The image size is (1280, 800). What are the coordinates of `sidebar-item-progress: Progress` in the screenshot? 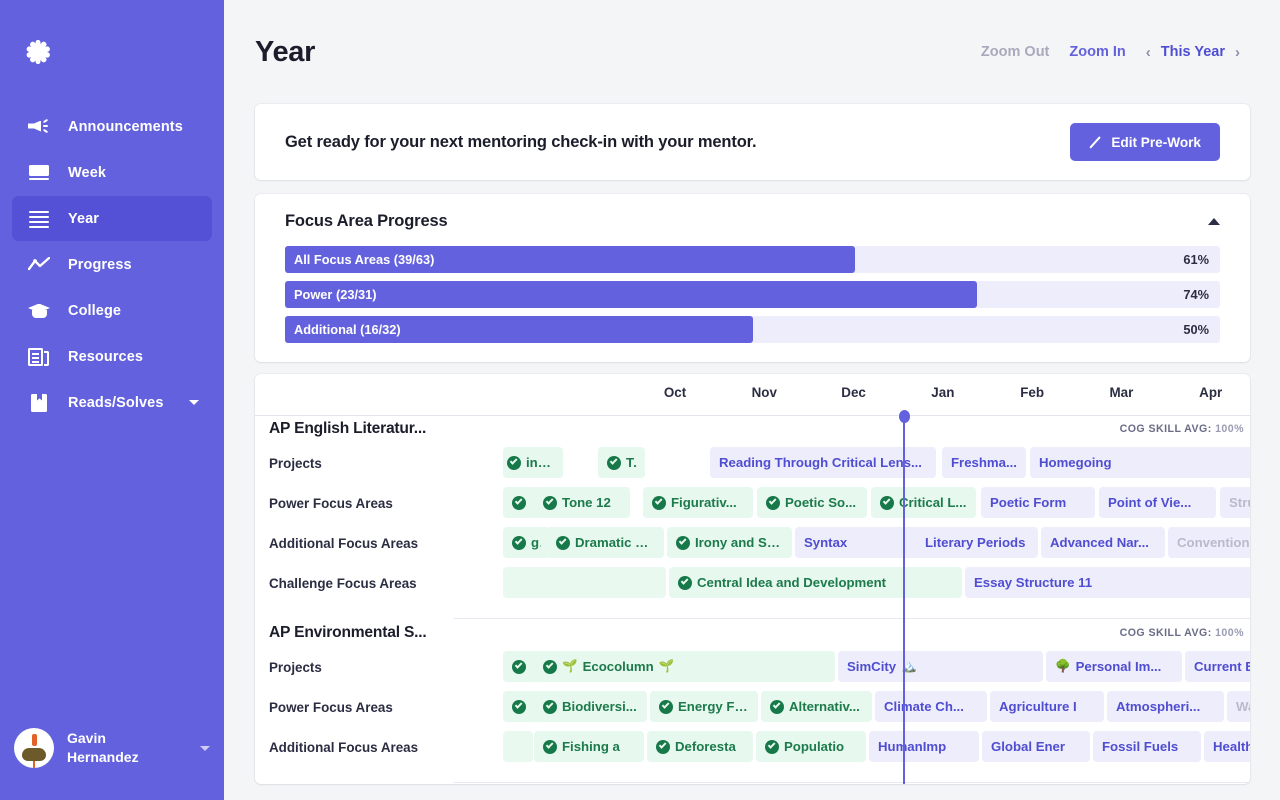 It's located at (112, 264).